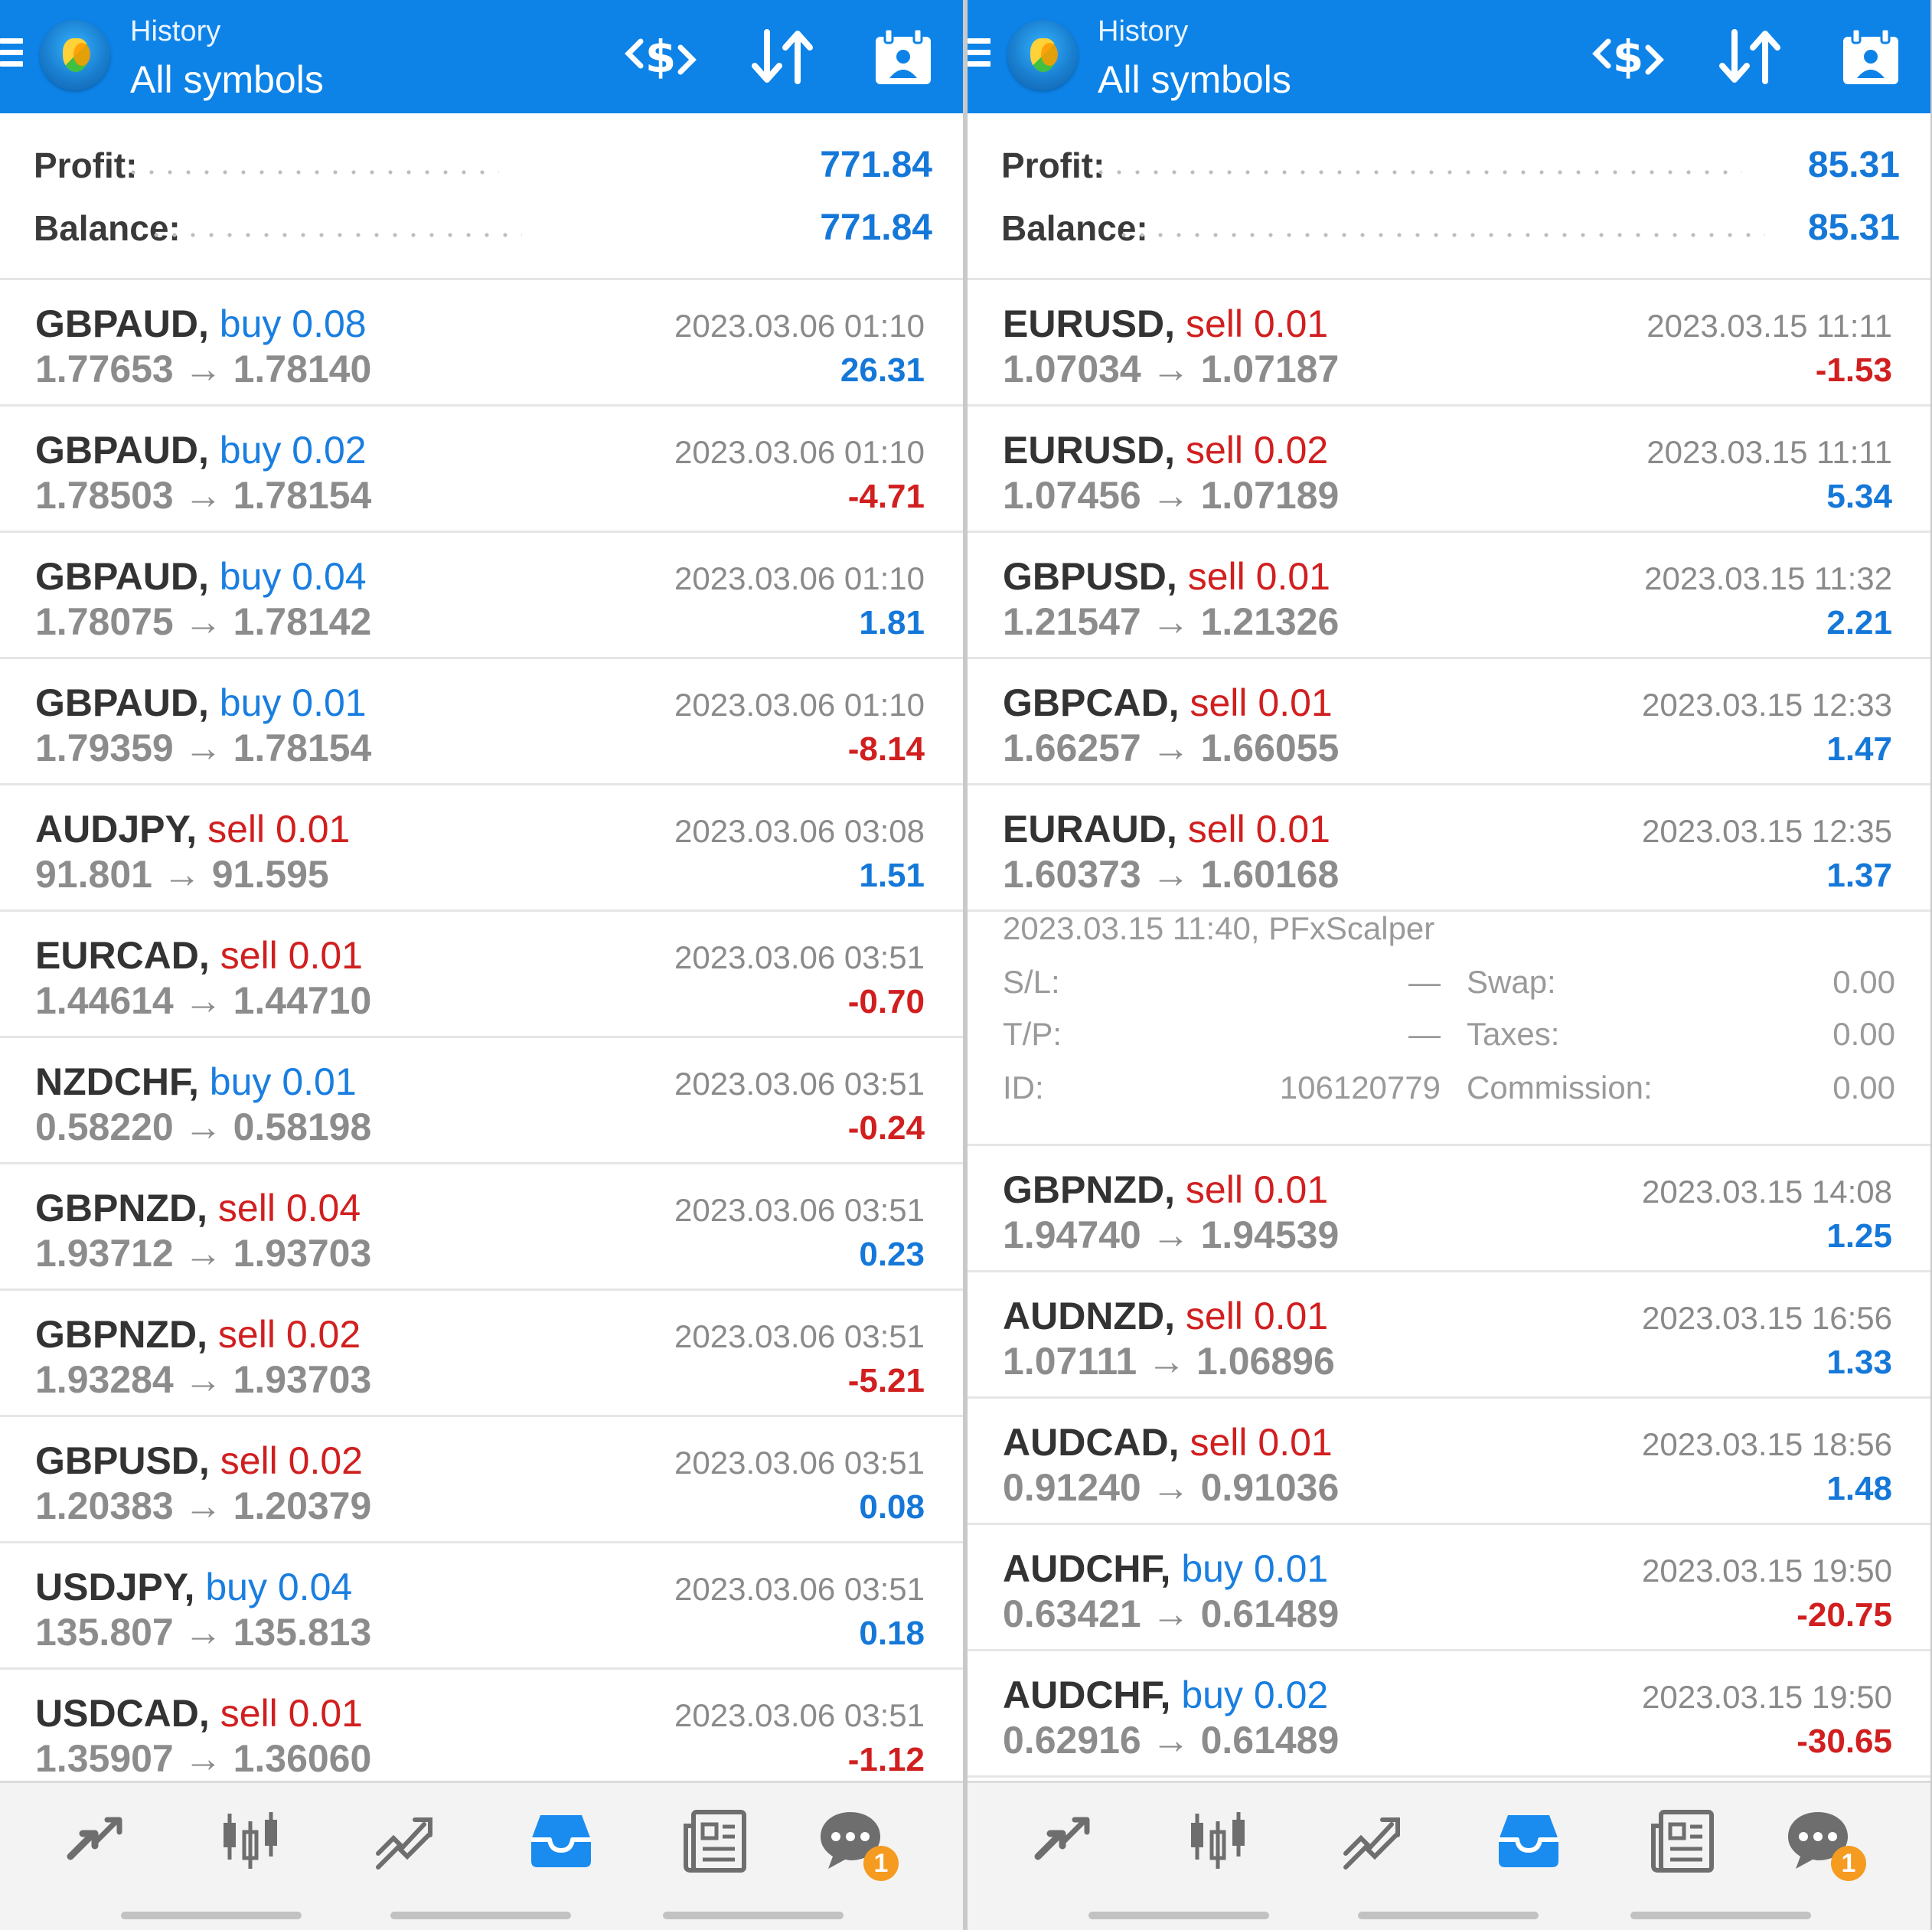 This screenshot has height=1930, width=1932. I want to click on notification-badge: 1, so click(1849, 1864).